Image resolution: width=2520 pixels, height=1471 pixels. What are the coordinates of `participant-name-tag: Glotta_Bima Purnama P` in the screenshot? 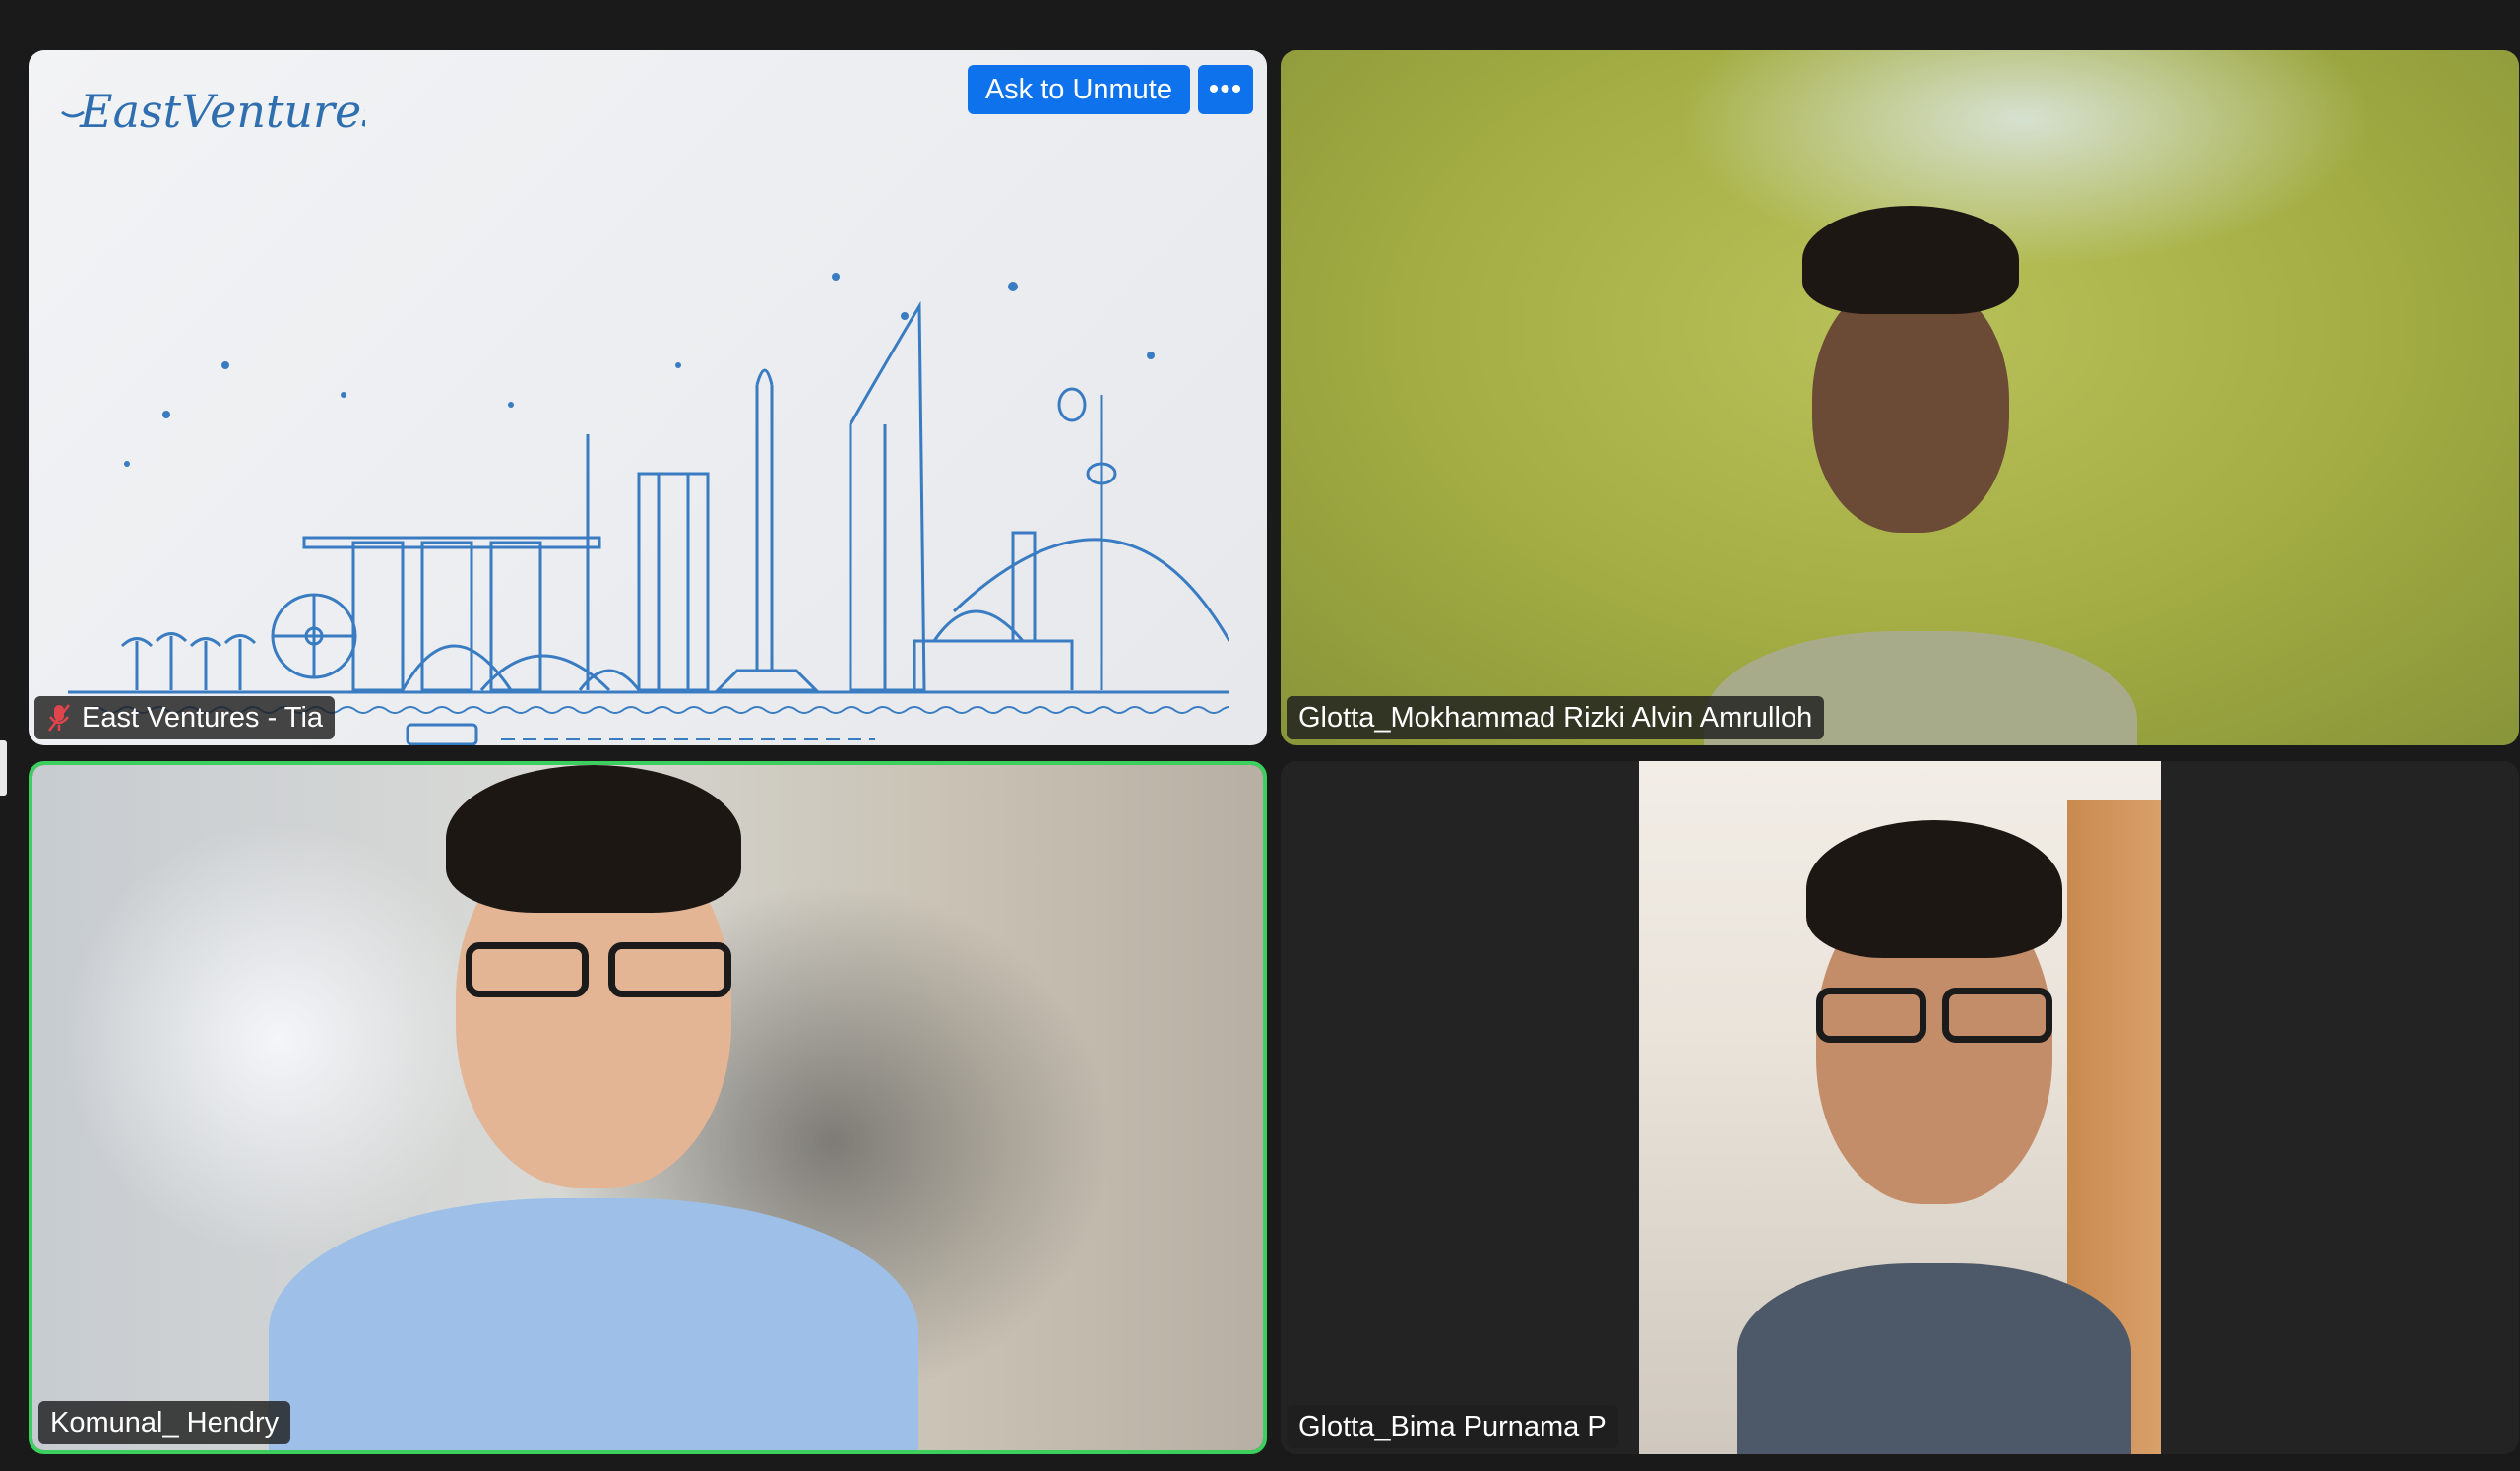 It's located at (1452, 1426).